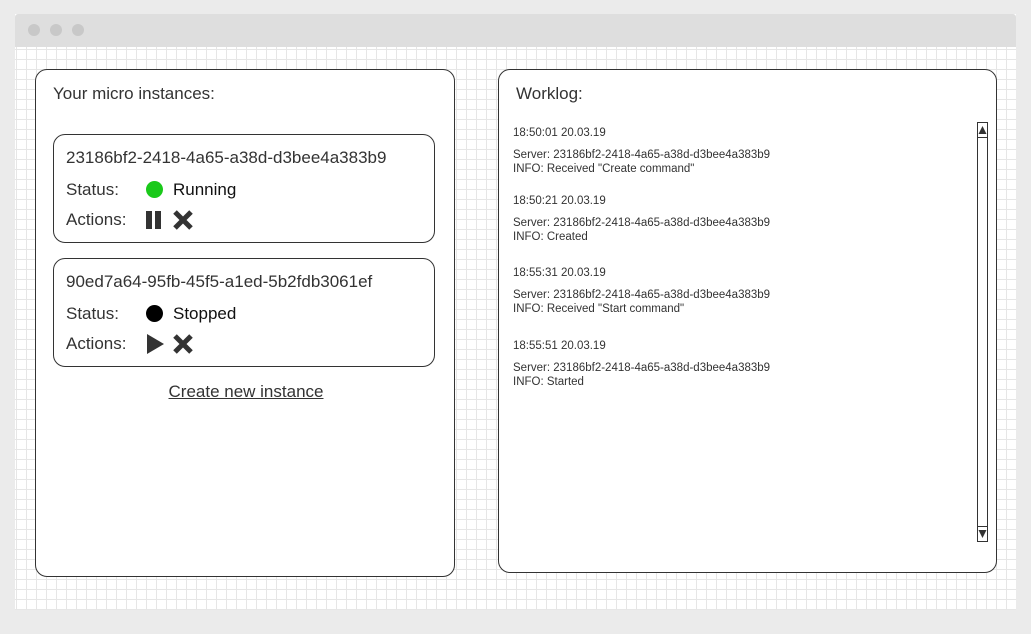 This screenshot has width=1031, height=634. I want to click on instances-panel-title: Your micro instances:, so click(134, 93).